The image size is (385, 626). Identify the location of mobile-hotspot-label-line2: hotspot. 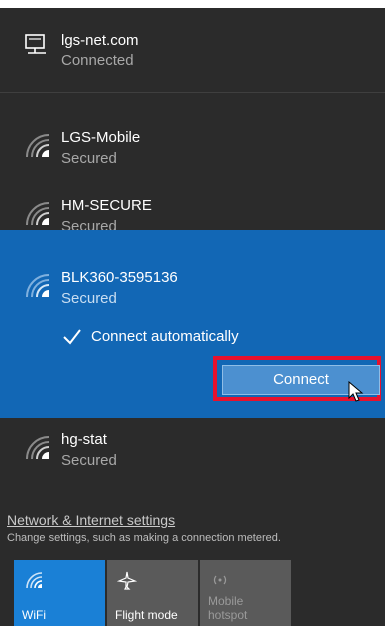
(228, 615).